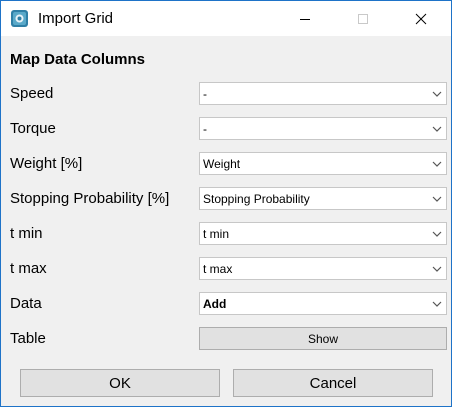  What do you see at coordinates (218, 269) in the screenshot?
I see `t-max-value: t max` at bounding box center [218, 269].